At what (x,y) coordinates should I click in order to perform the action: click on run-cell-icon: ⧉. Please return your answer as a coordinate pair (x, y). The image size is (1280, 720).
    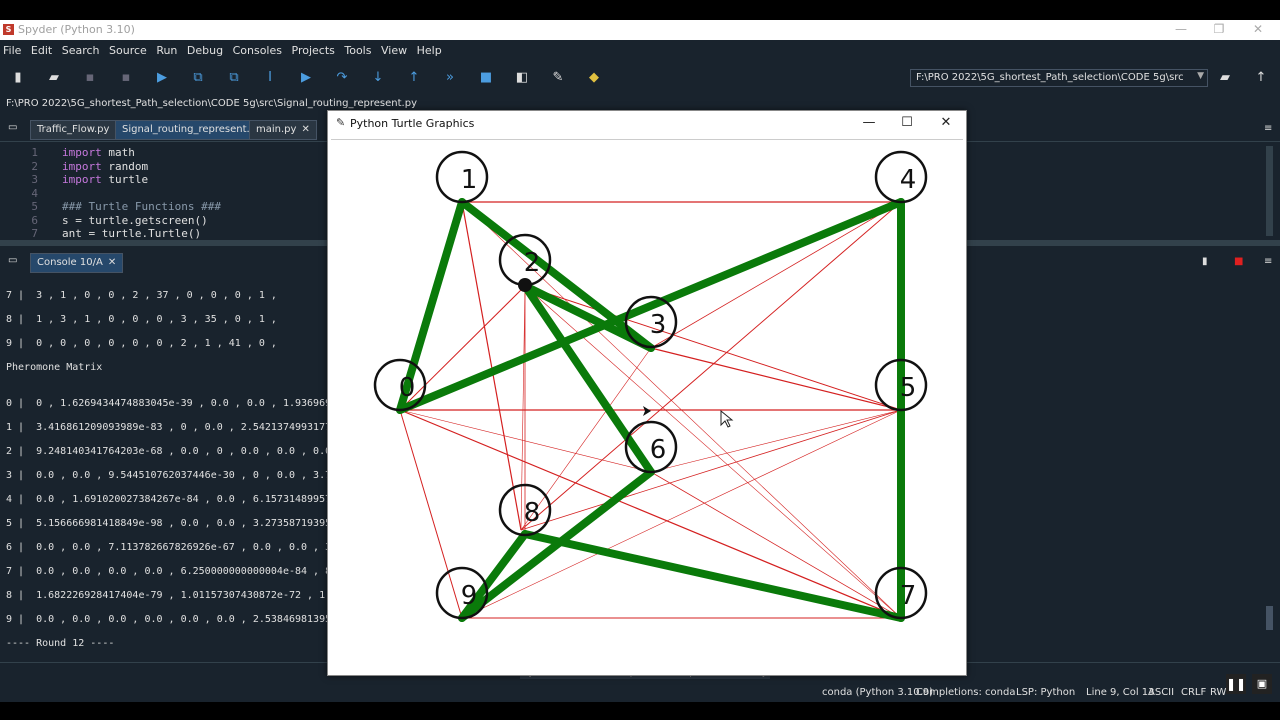
    Looking at the image, I should click on (198, 78).